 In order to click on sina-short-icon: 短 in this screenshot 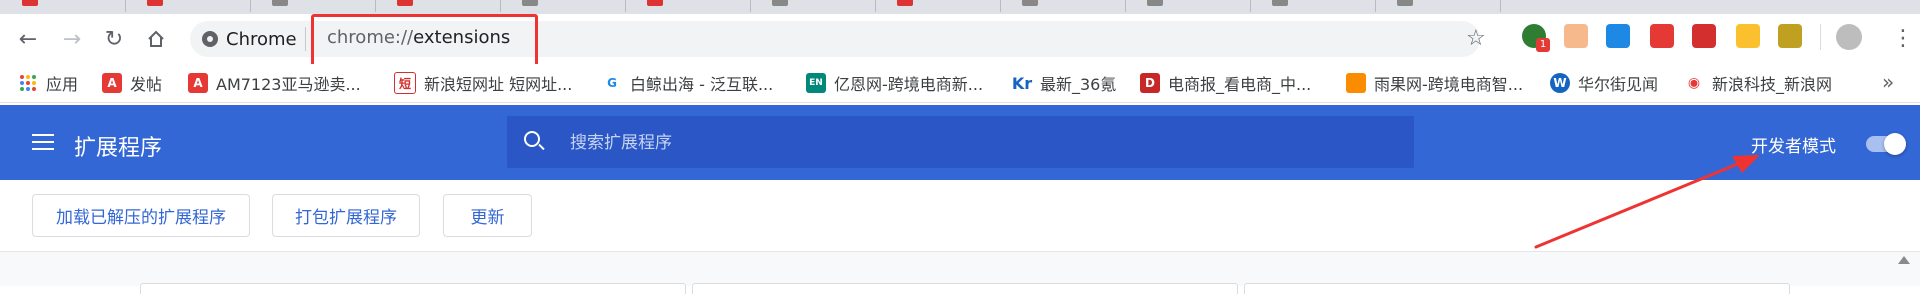, I will do `click(405, 83)`.